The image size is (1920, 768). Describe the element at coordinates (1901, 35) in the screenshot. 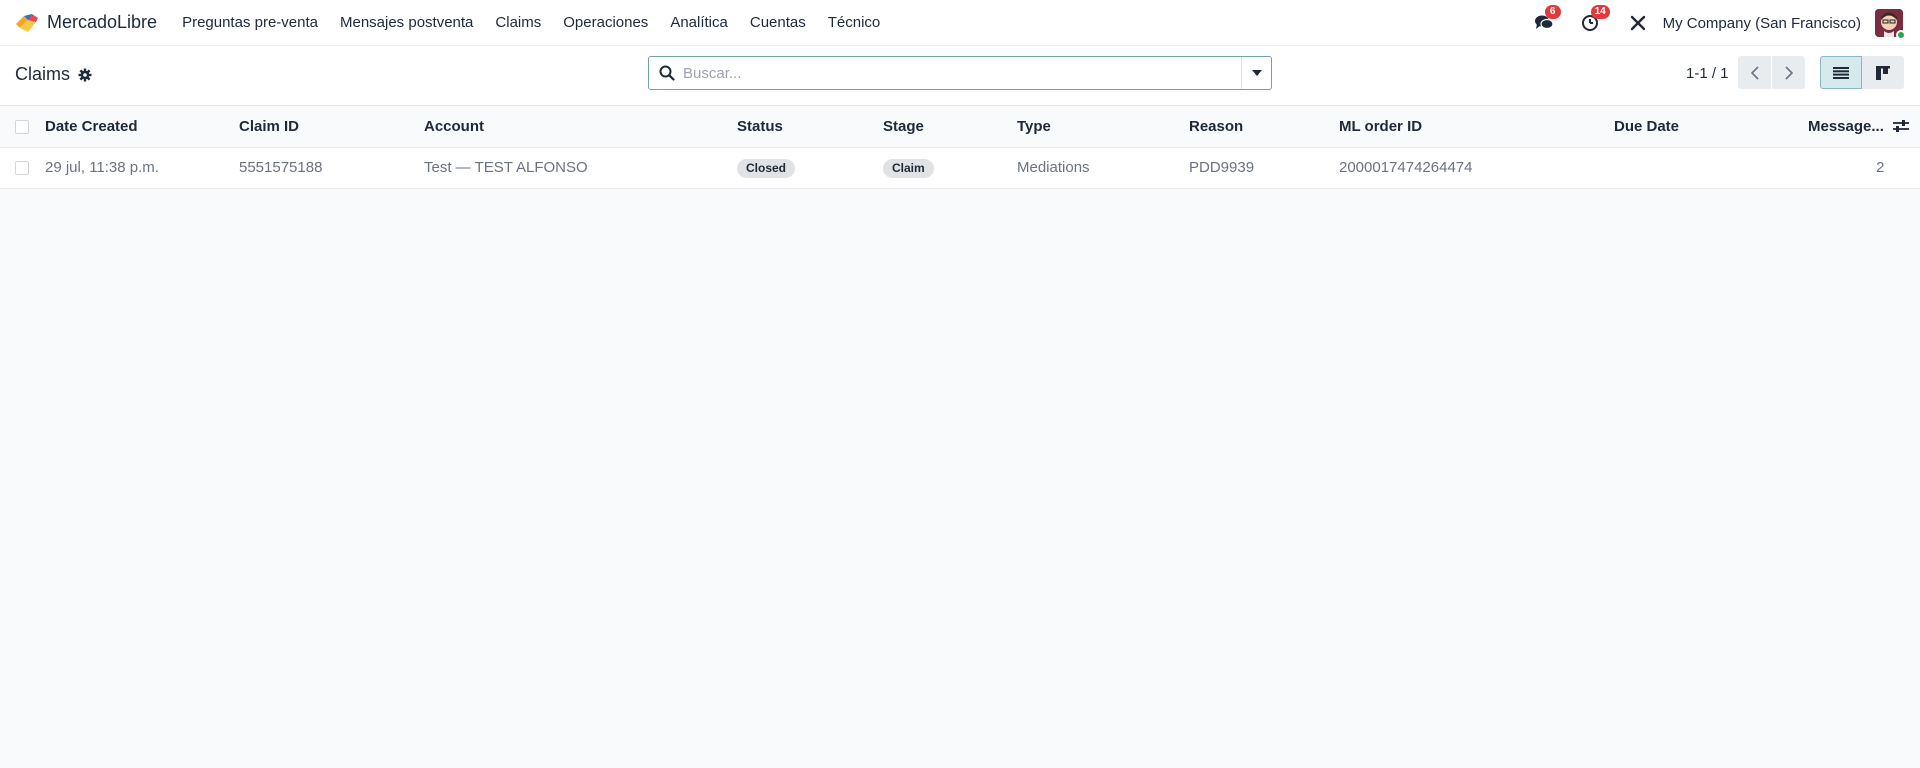

I see `online-status-dot` at that location.